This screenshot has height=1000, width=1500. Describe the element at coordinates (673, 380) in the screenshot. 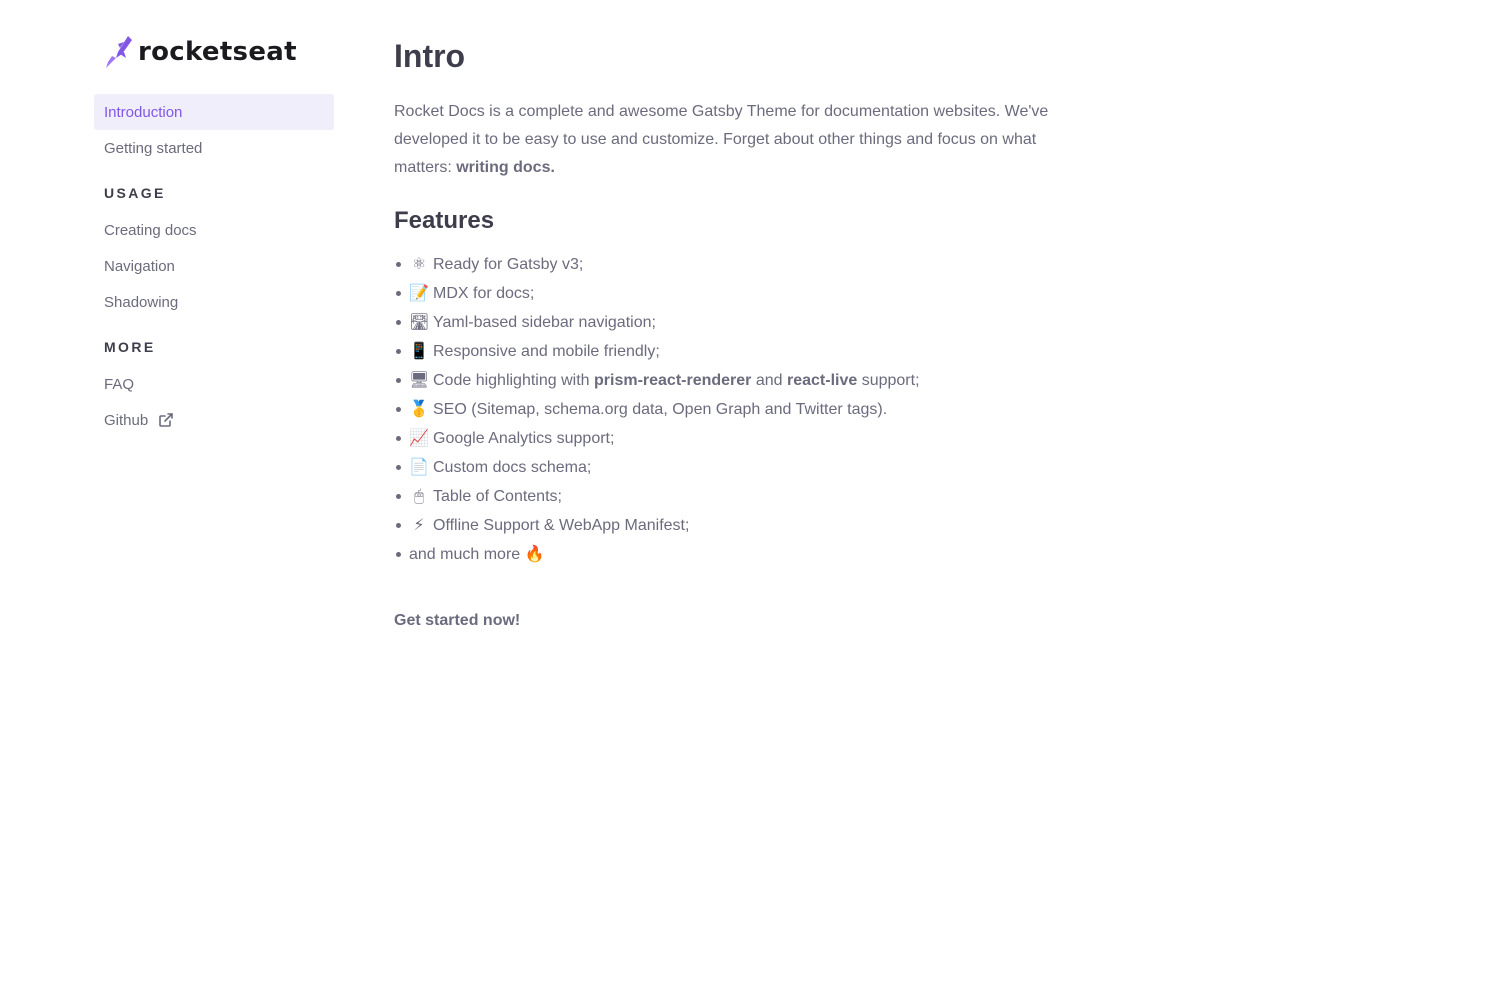

I see `feature-bold-prism: prism-react-renderer` at that location.